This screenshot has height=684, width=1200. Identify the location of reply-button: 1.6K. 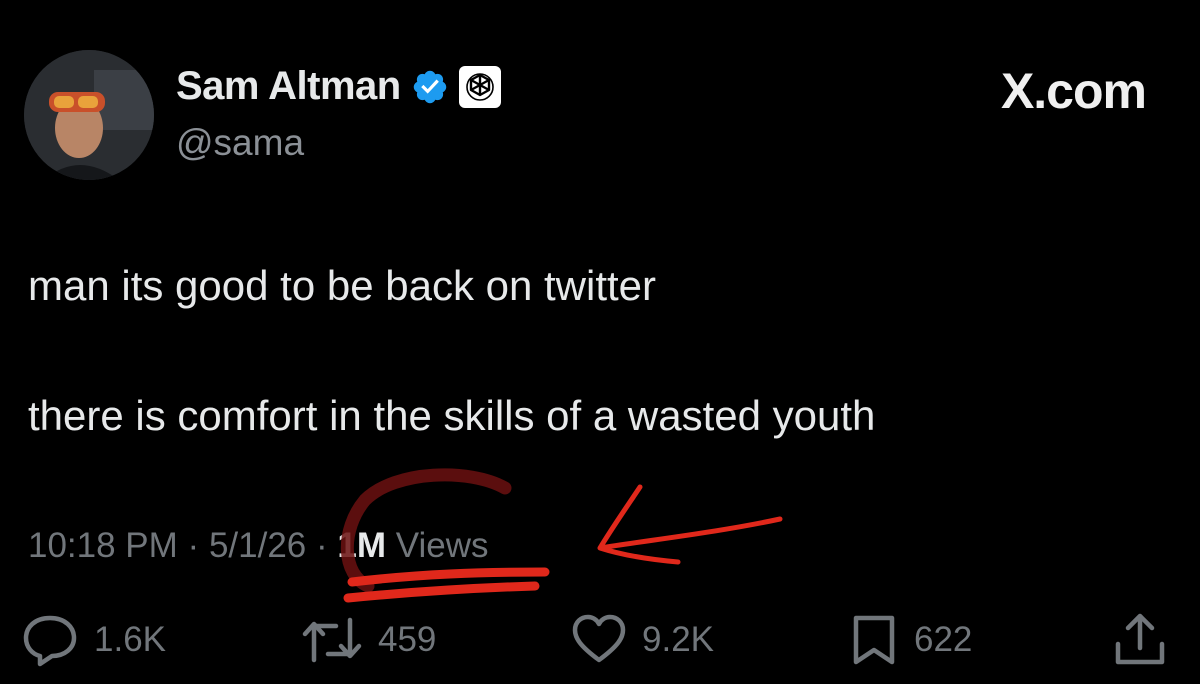
(93, 640).